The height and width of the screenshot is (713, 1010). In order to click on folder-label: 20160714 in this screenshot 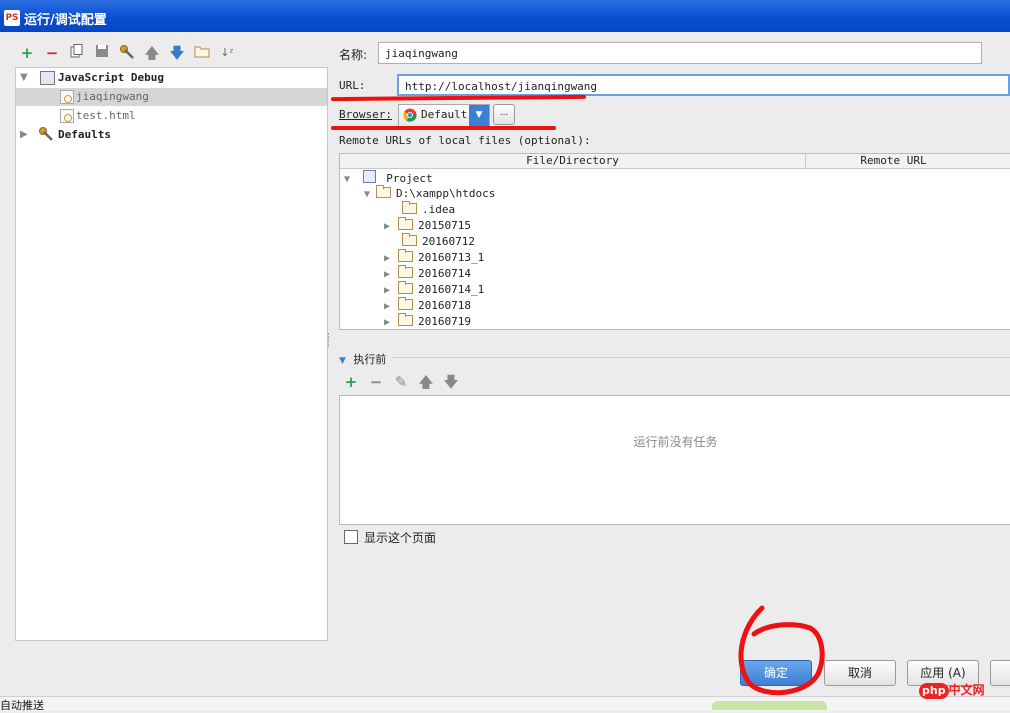, I will do `click(445, 273)`.